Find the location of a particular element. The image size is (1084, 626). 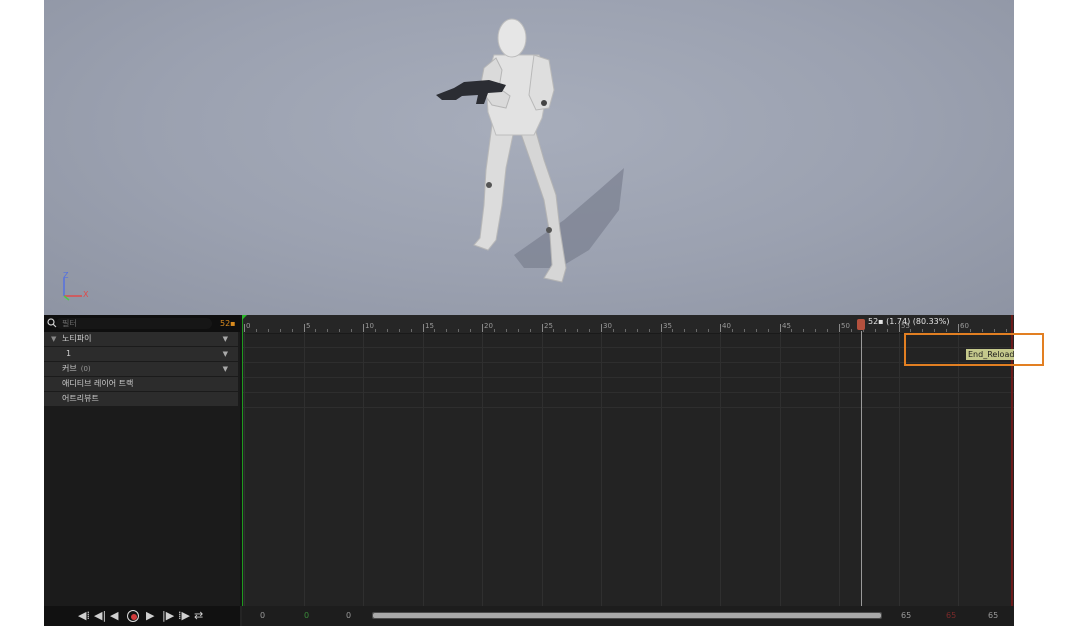

ruler-label: 15 is located at coordinates (429, 326).